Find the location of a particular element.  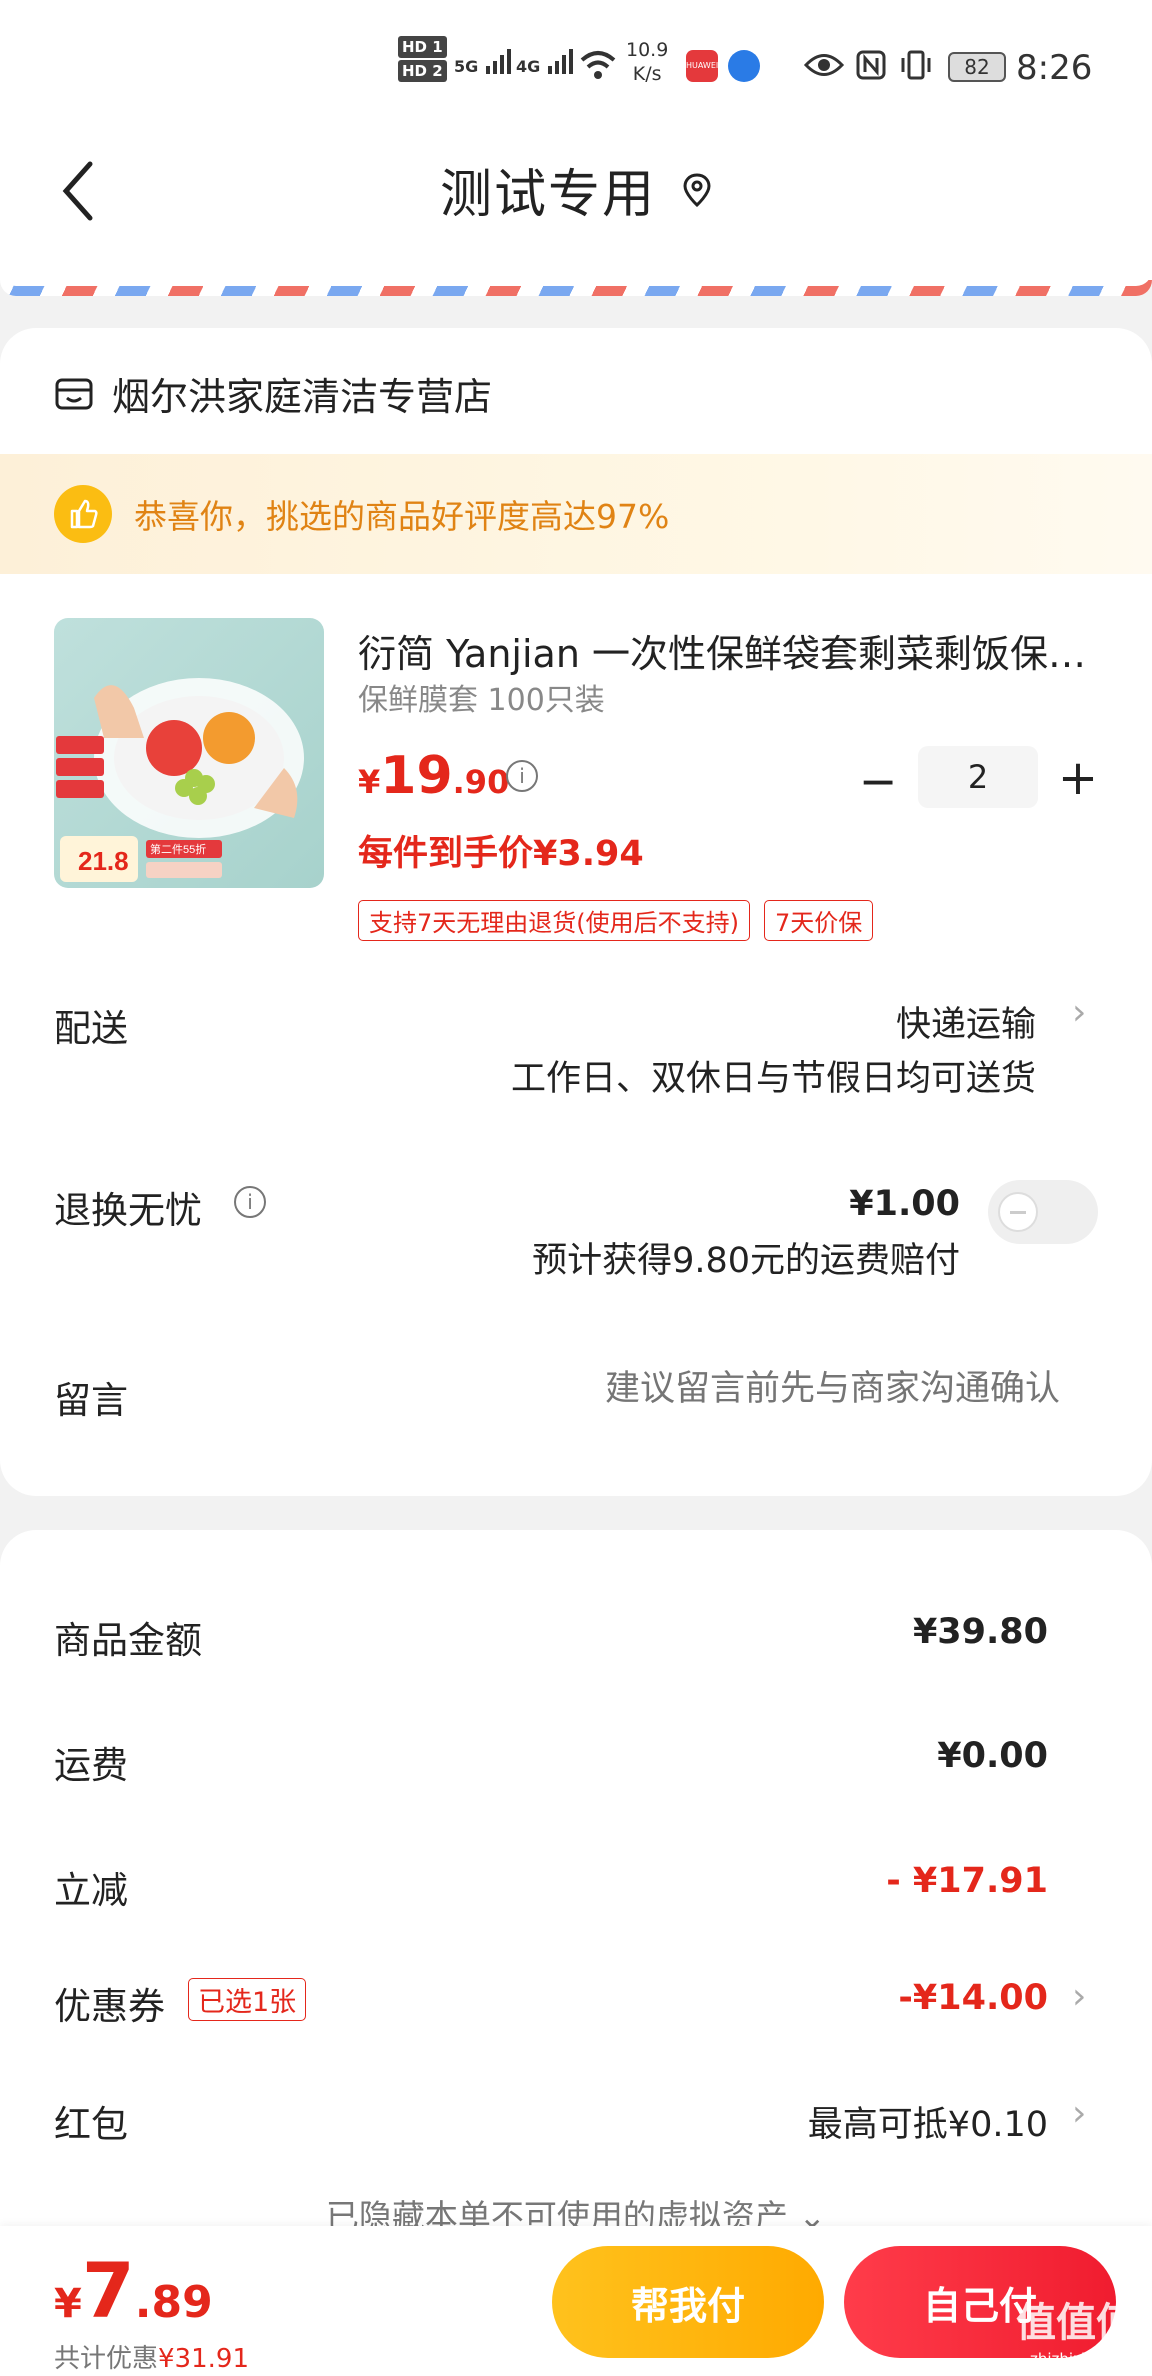

hd2-label: HD 2 is located at coordinates (422, 71).